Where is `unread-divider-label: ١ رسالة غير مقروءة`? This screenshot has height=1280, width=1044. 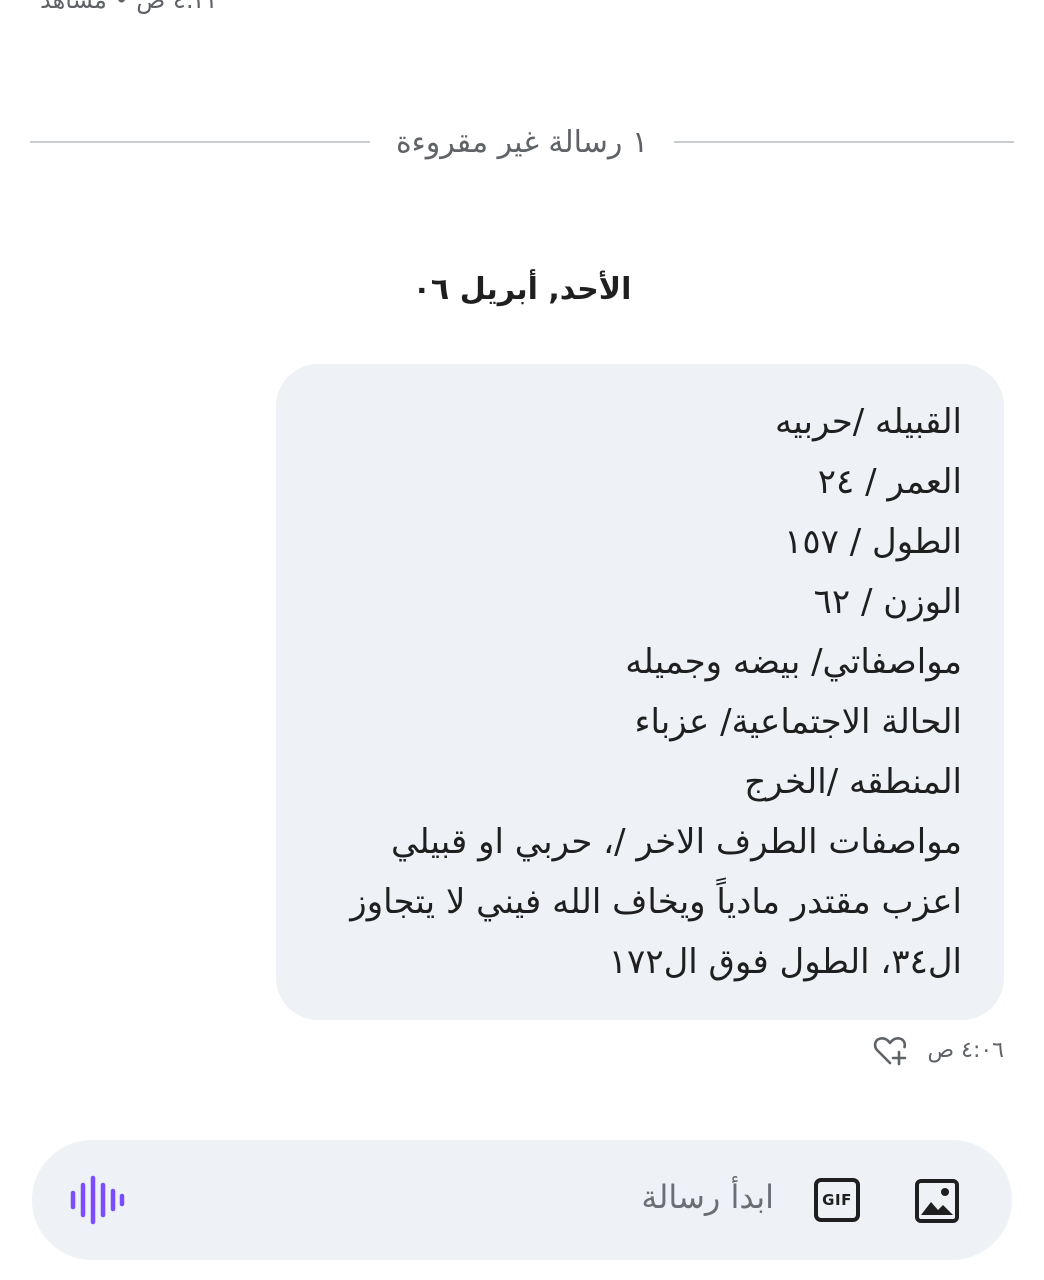
unread-divider-label: ١ رسالة غير مقروءة is located at coordinates (522, 142).